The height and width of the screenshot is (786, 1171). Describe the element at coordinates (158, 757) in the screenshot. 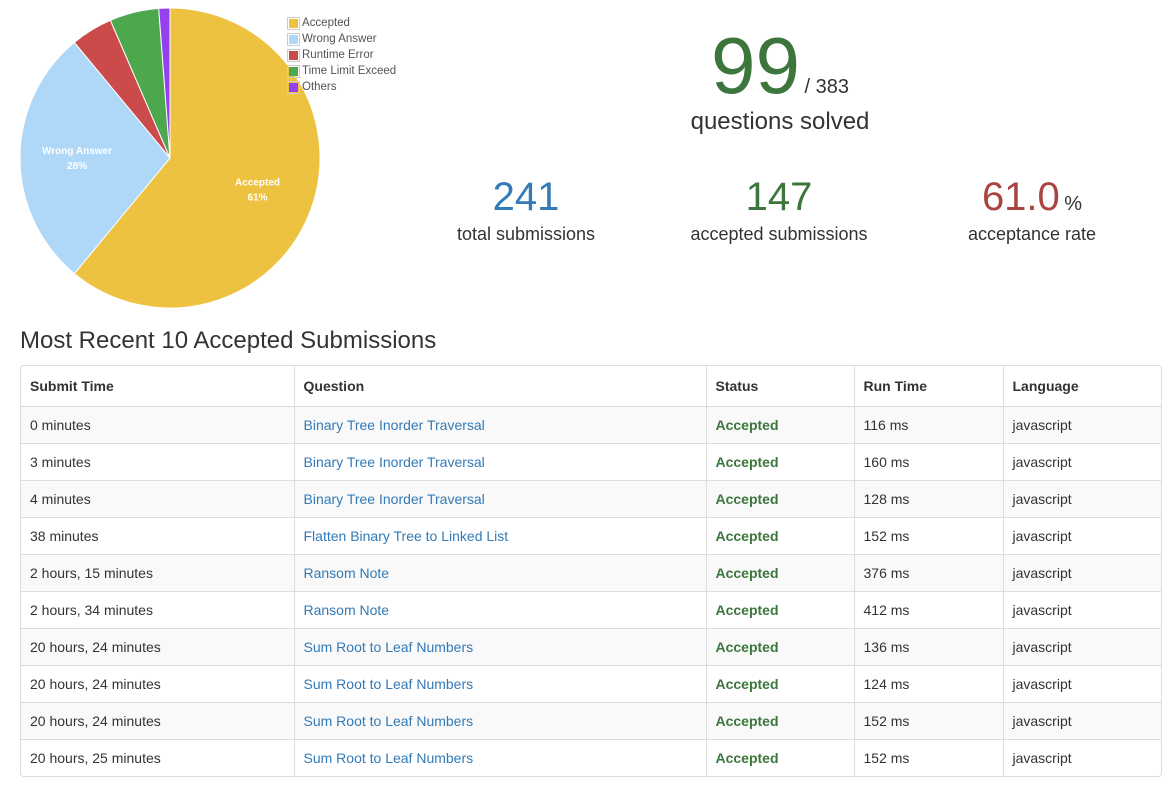

I see `cell-submit-time: 20 hours, 25 minutes` at that location.